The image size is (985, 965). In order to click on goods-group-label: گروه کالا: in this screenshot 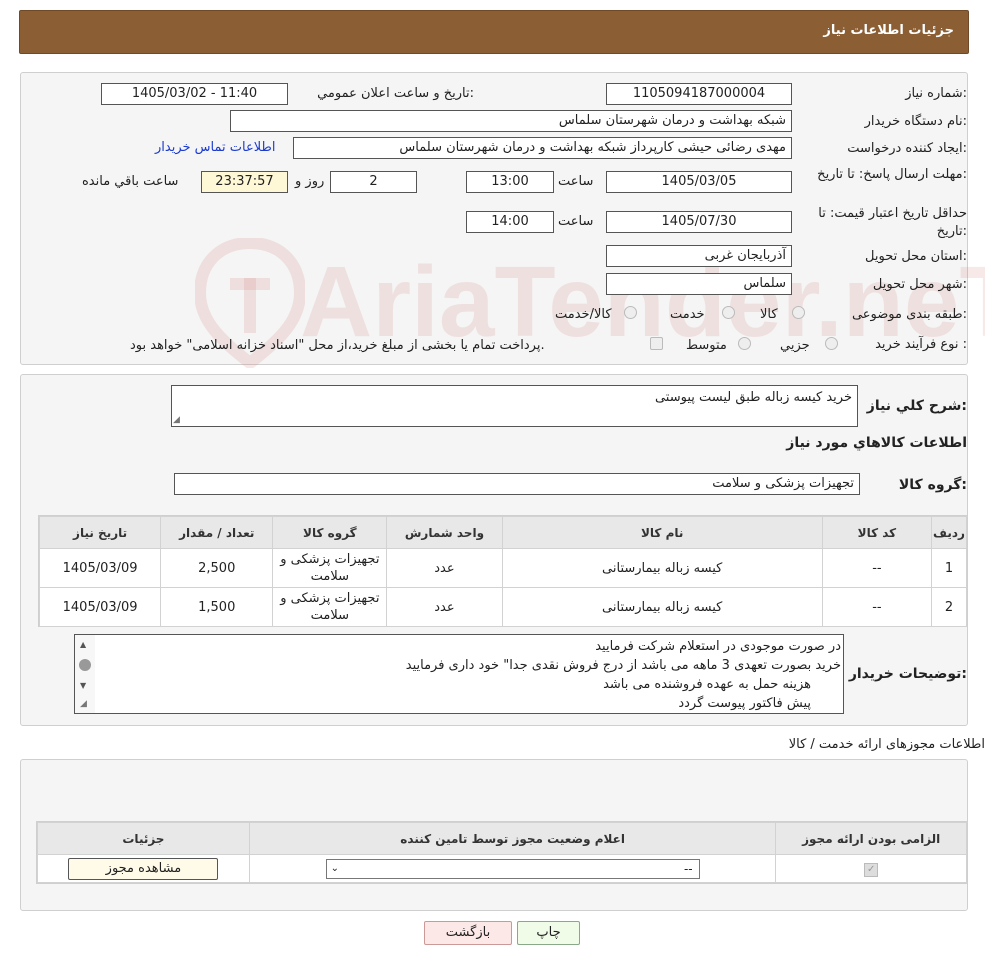, I will do `click(932, 485)`.